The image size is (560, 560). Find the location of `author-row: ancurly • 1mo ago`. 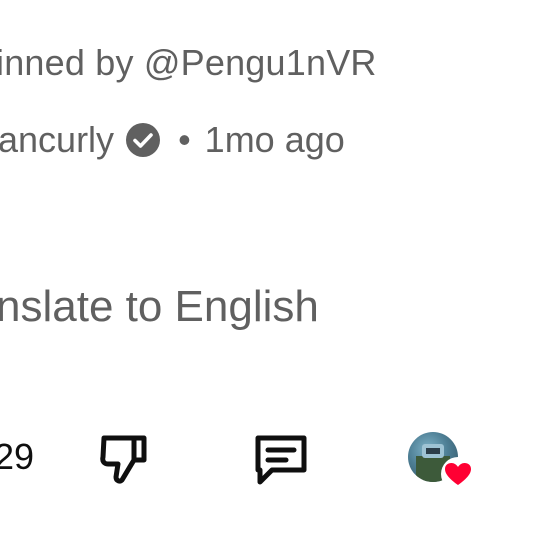

author-row: ancurly • 1mo ago is located at coordinates (172, 140).